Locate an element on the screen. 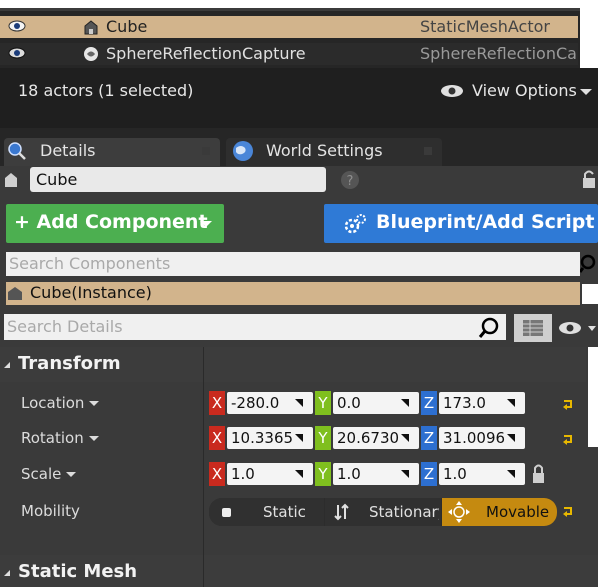 The image size is (598, 587). movable-label: Movable is located at coordinates (518, 512).